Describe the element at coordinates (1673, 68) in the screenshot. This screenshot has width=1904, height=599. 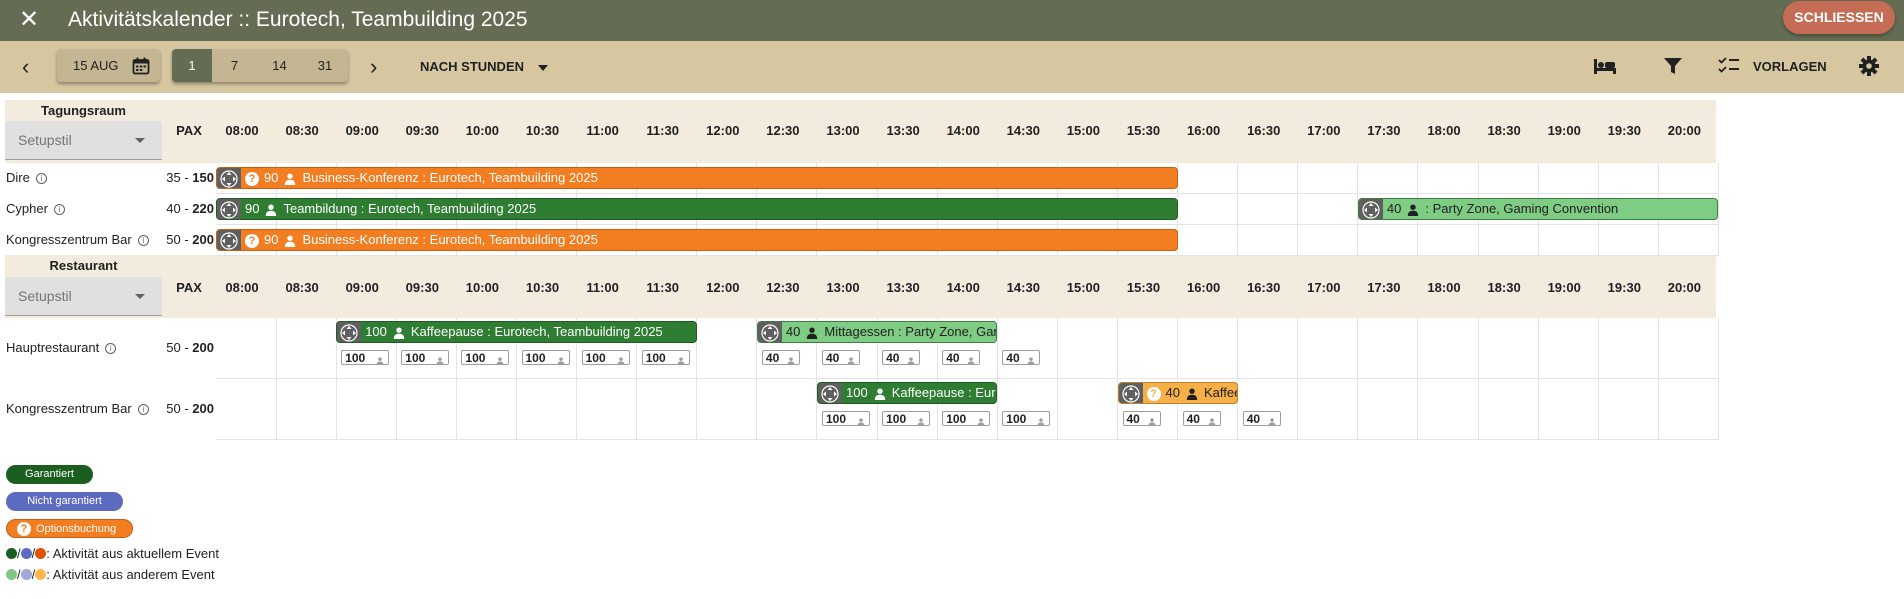
I see `filter-icon` at that location.